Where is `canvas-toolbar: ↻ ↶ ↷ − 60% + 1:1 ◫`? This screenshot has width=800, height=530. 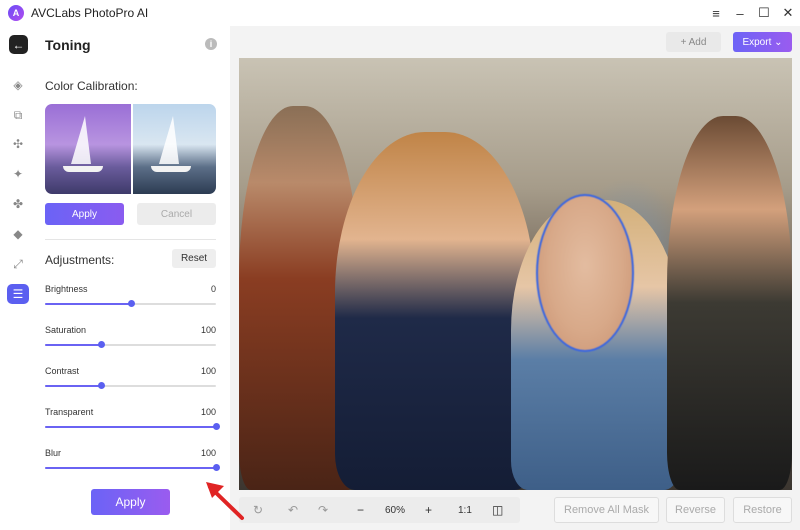 canvas-toolbar: ↻ ↶ ↷ − 60% + 1:1 ◫ is located at coordinates (379, 510).